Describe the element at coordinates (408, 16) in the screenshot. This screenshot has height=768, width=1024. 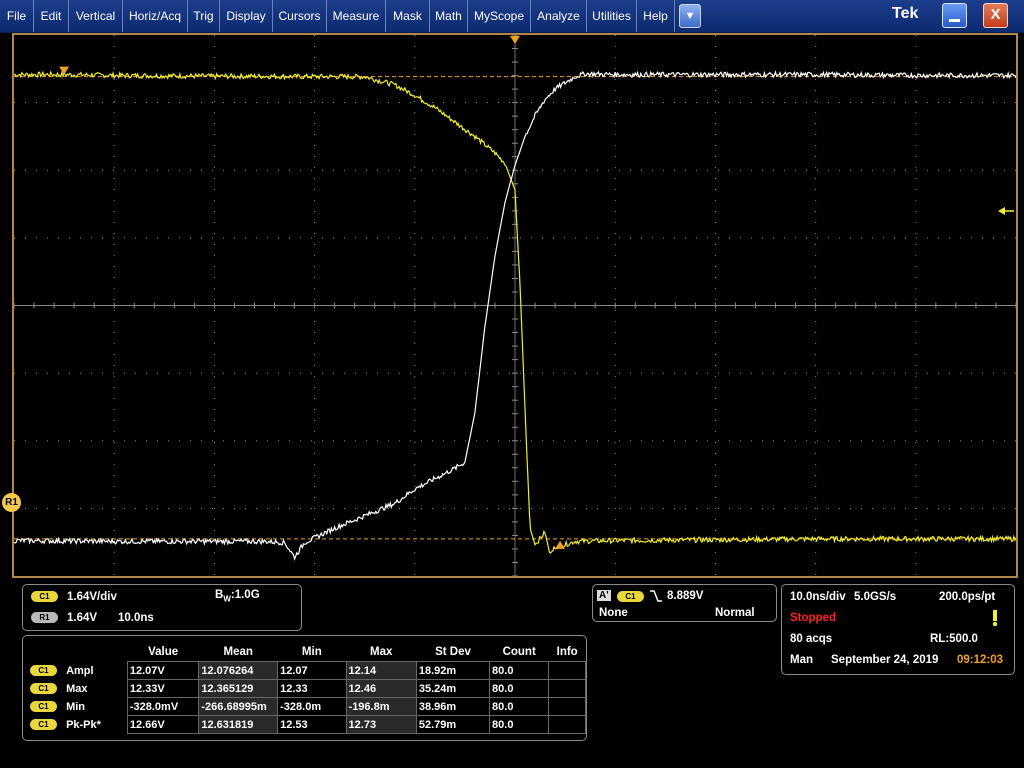
I see `menu-mask: Mask` at that location.